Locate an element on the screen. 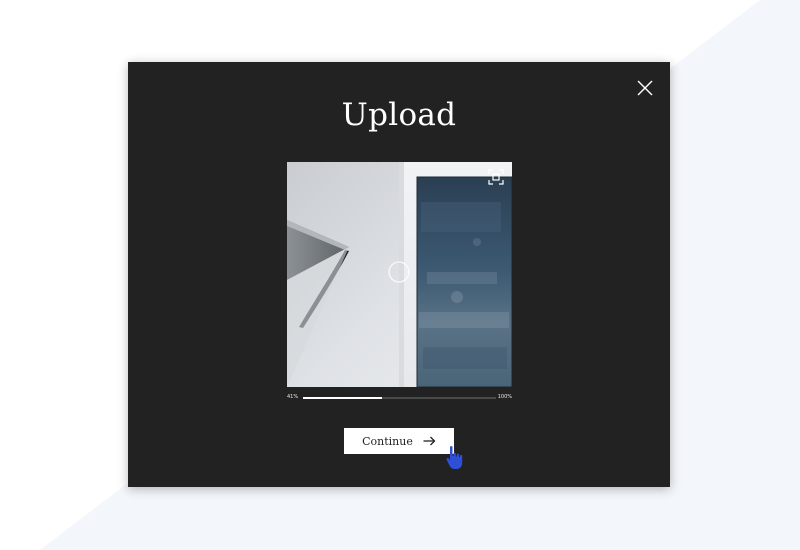  progress-track is located at coordinates (399, 398).